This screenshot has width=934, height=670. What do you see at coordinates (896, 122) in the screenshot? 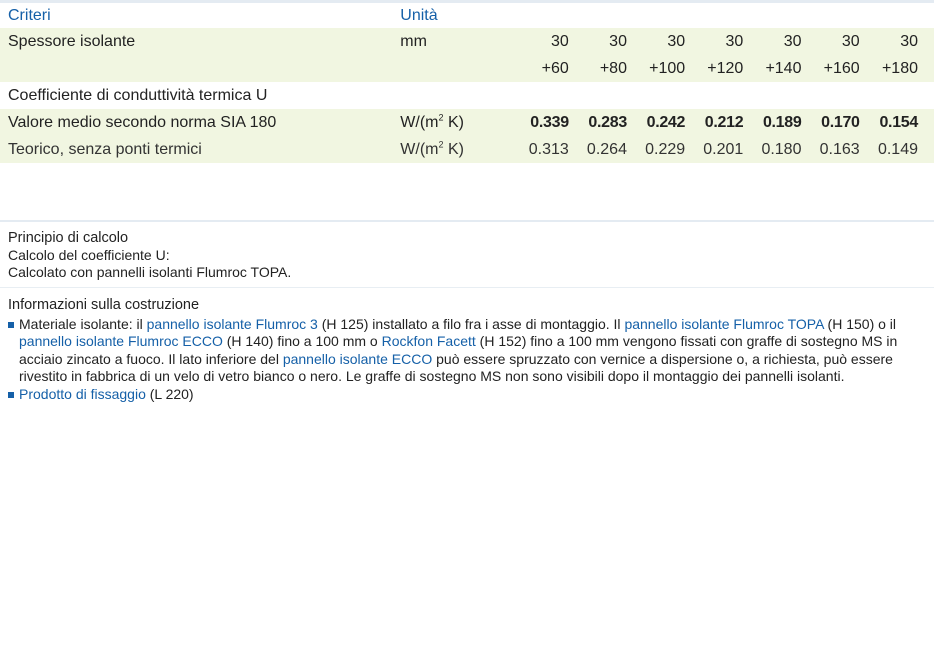
I see `table-cell: 0.154` at bounding box center [896, 122].